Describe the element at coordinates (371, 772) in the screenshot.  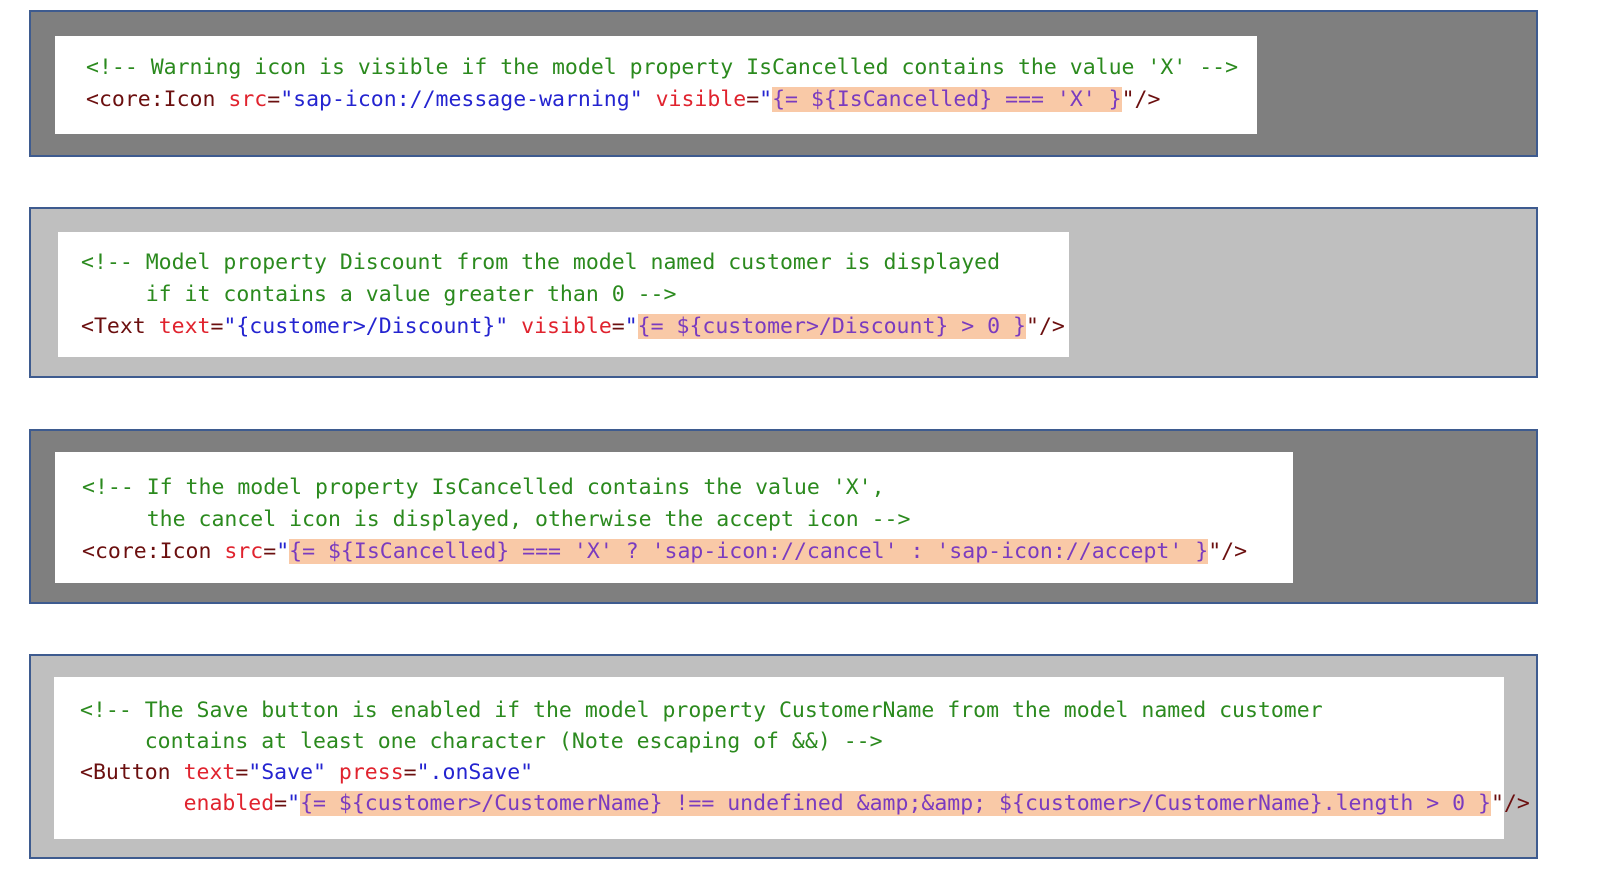
I see `xml-attribute-name: press` at that location.